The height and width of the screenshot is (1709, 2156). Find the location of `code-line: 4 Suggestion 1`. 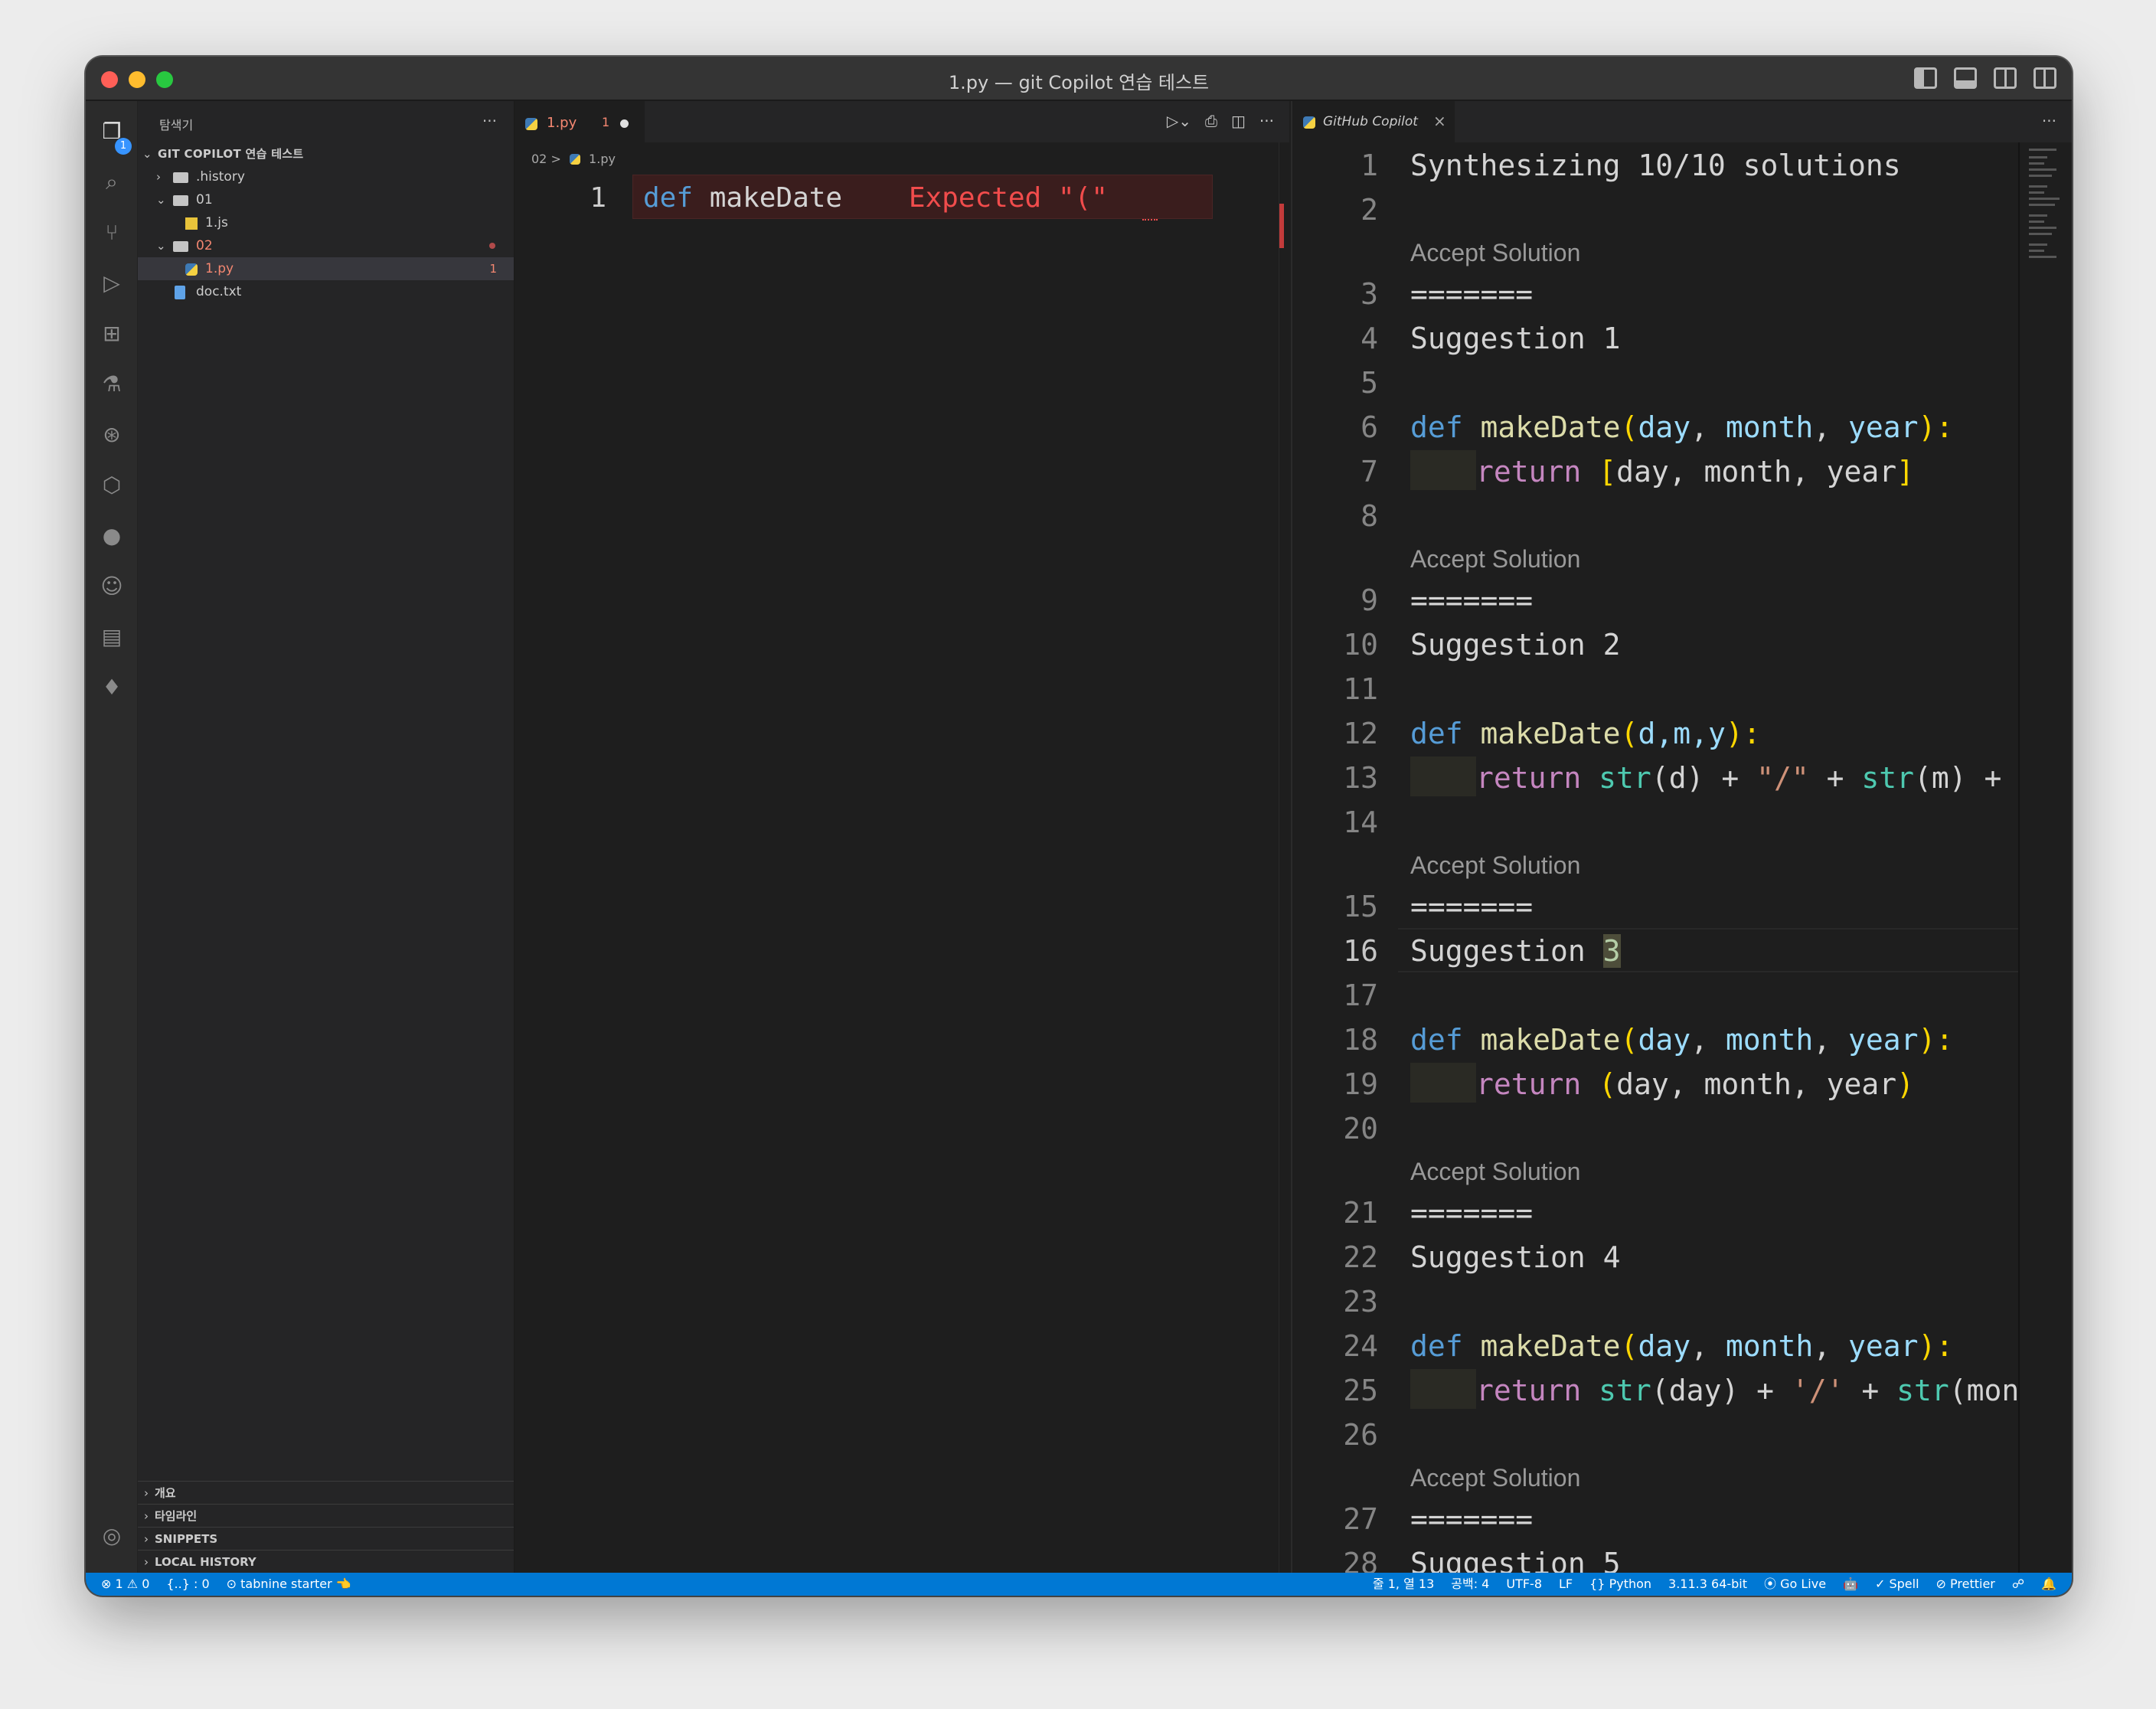

code-line: 4 Suggestion 1 is located at coordinates (1491, 338).